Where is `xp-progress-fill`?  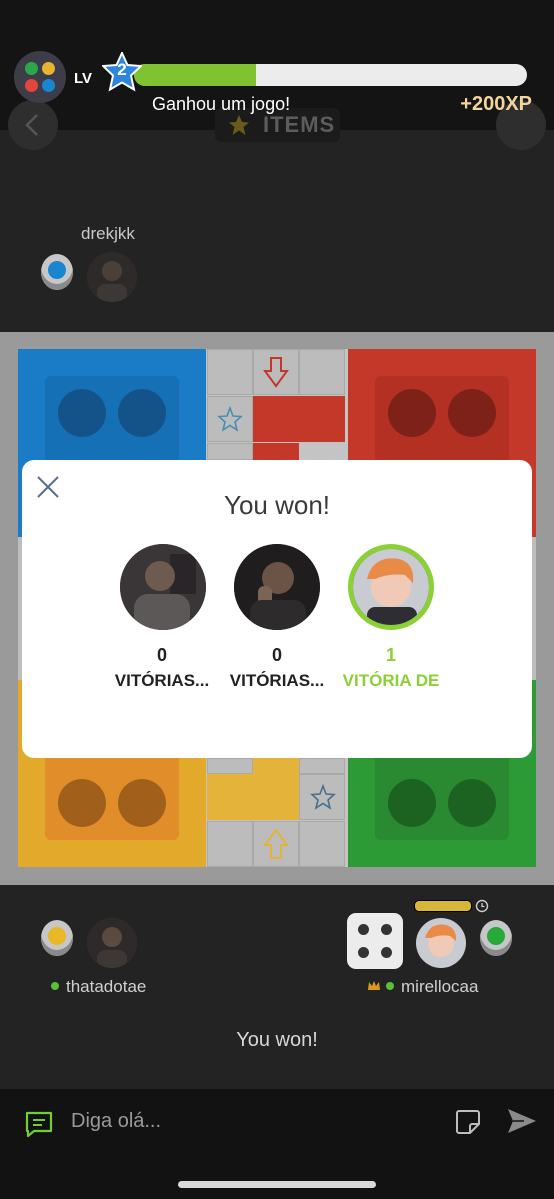
xp-progress-fill is located at coordinates (195, 75).